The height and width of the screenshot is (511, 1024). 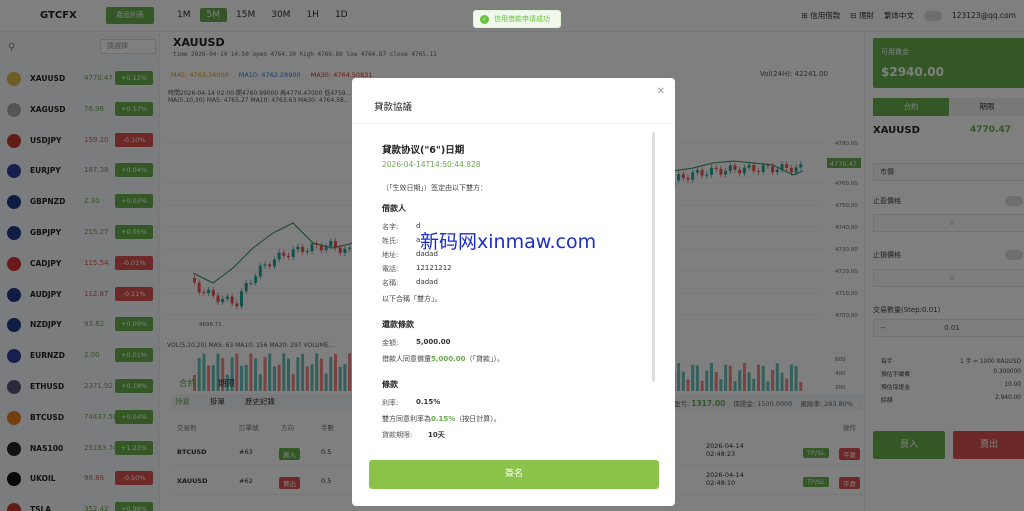 I want to click on rate-text-a: 雙方同意利率為, so click(x=406, y=419).